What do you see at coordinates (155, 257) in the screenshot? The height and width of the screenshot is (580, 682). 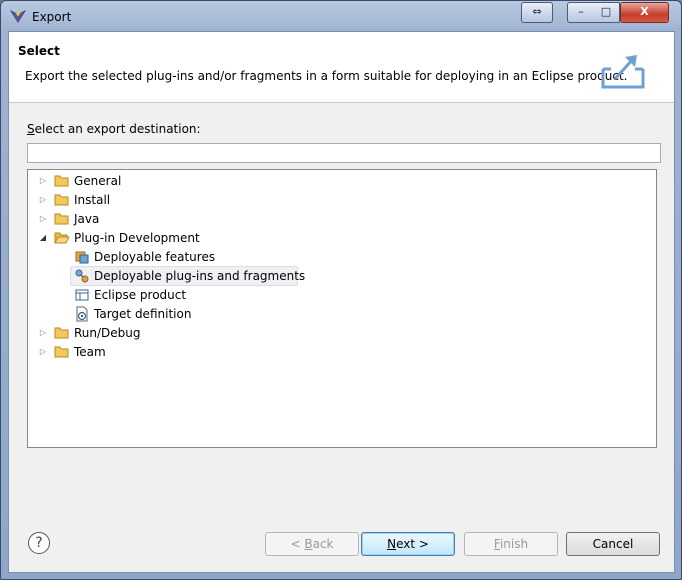 I see `tree-item-label: Deployable features` at bounding box center [155, 257].